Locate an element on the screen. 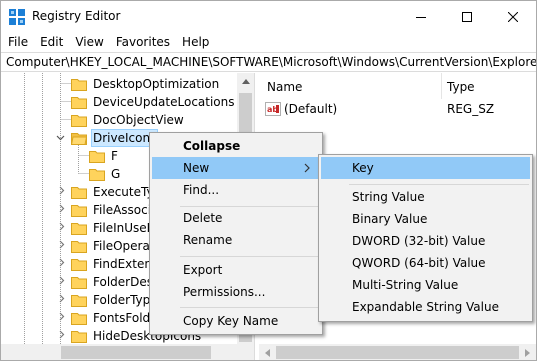 The width and height of the screenshot is (537, 361). tree-item: DocObjectView is located at coordinates (128, 120).